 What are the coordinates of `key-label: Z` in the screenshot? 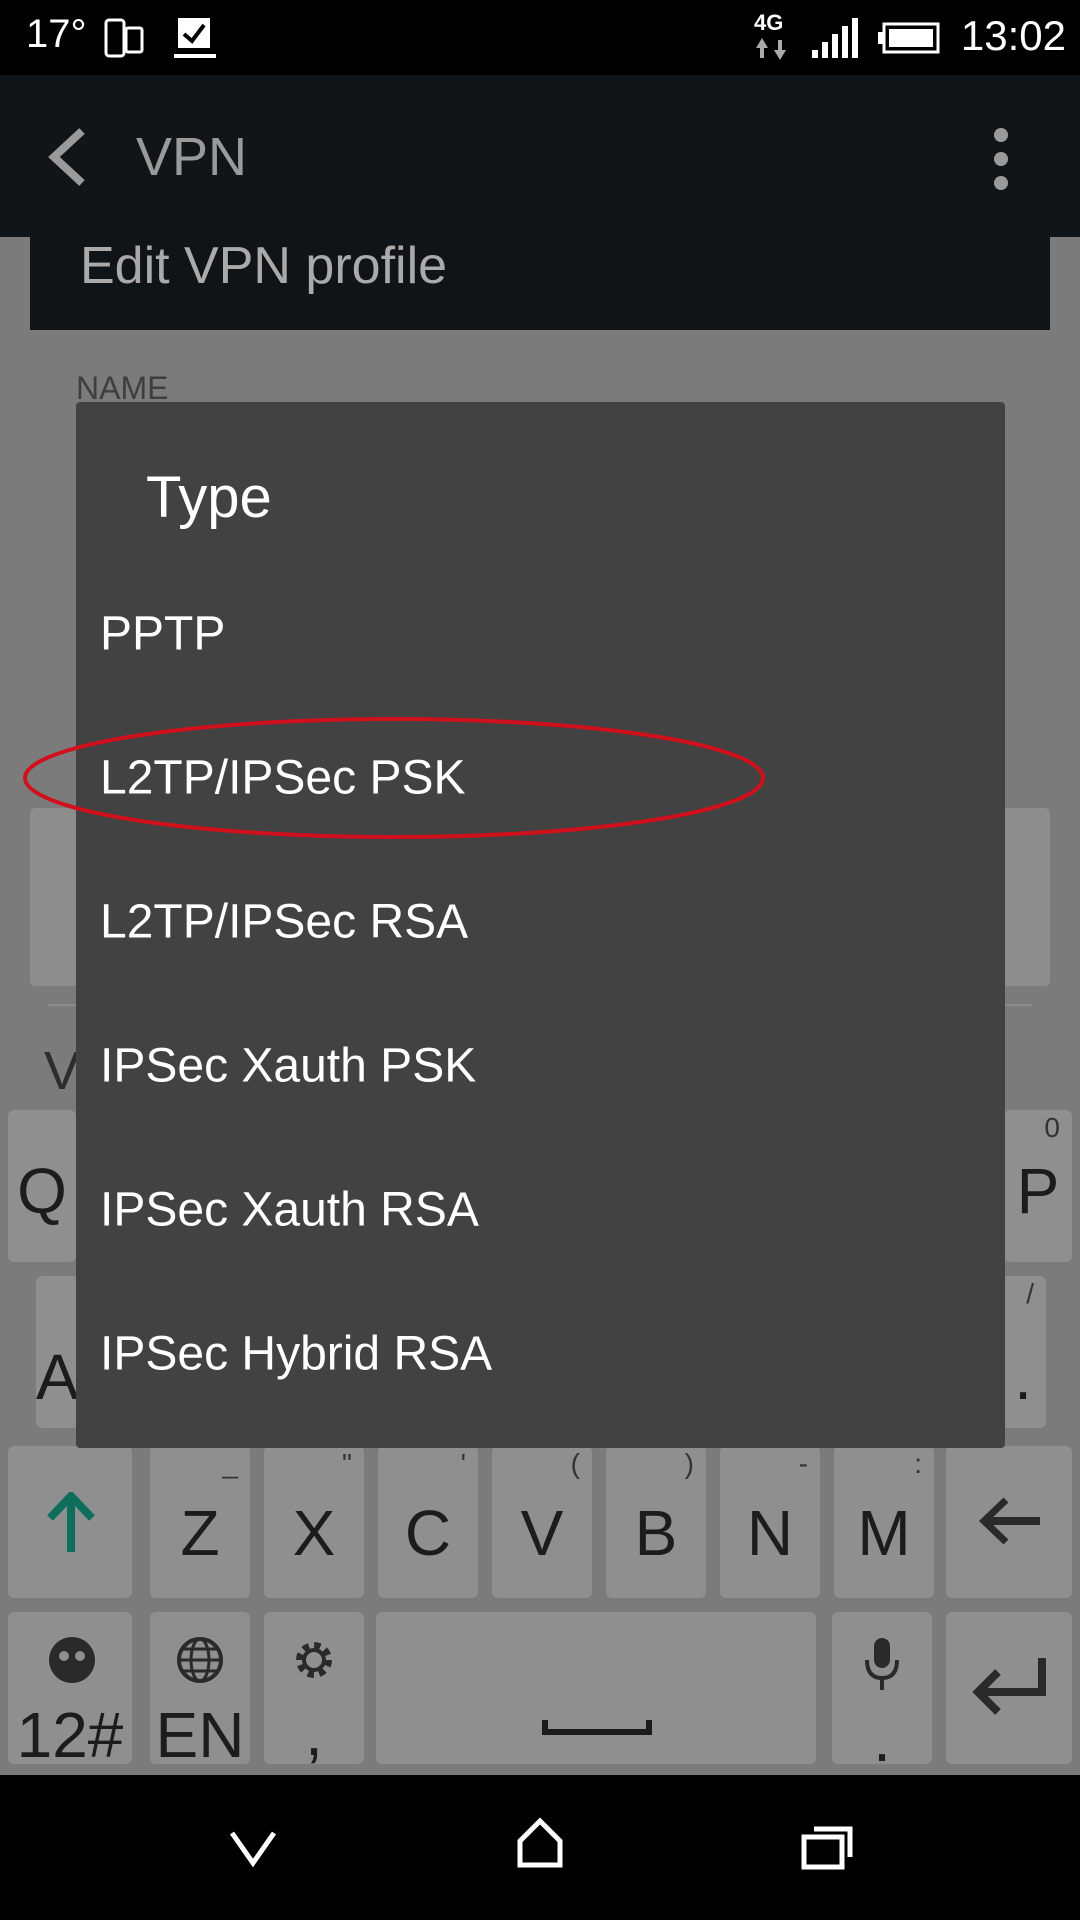 It's located at (200, 1533).